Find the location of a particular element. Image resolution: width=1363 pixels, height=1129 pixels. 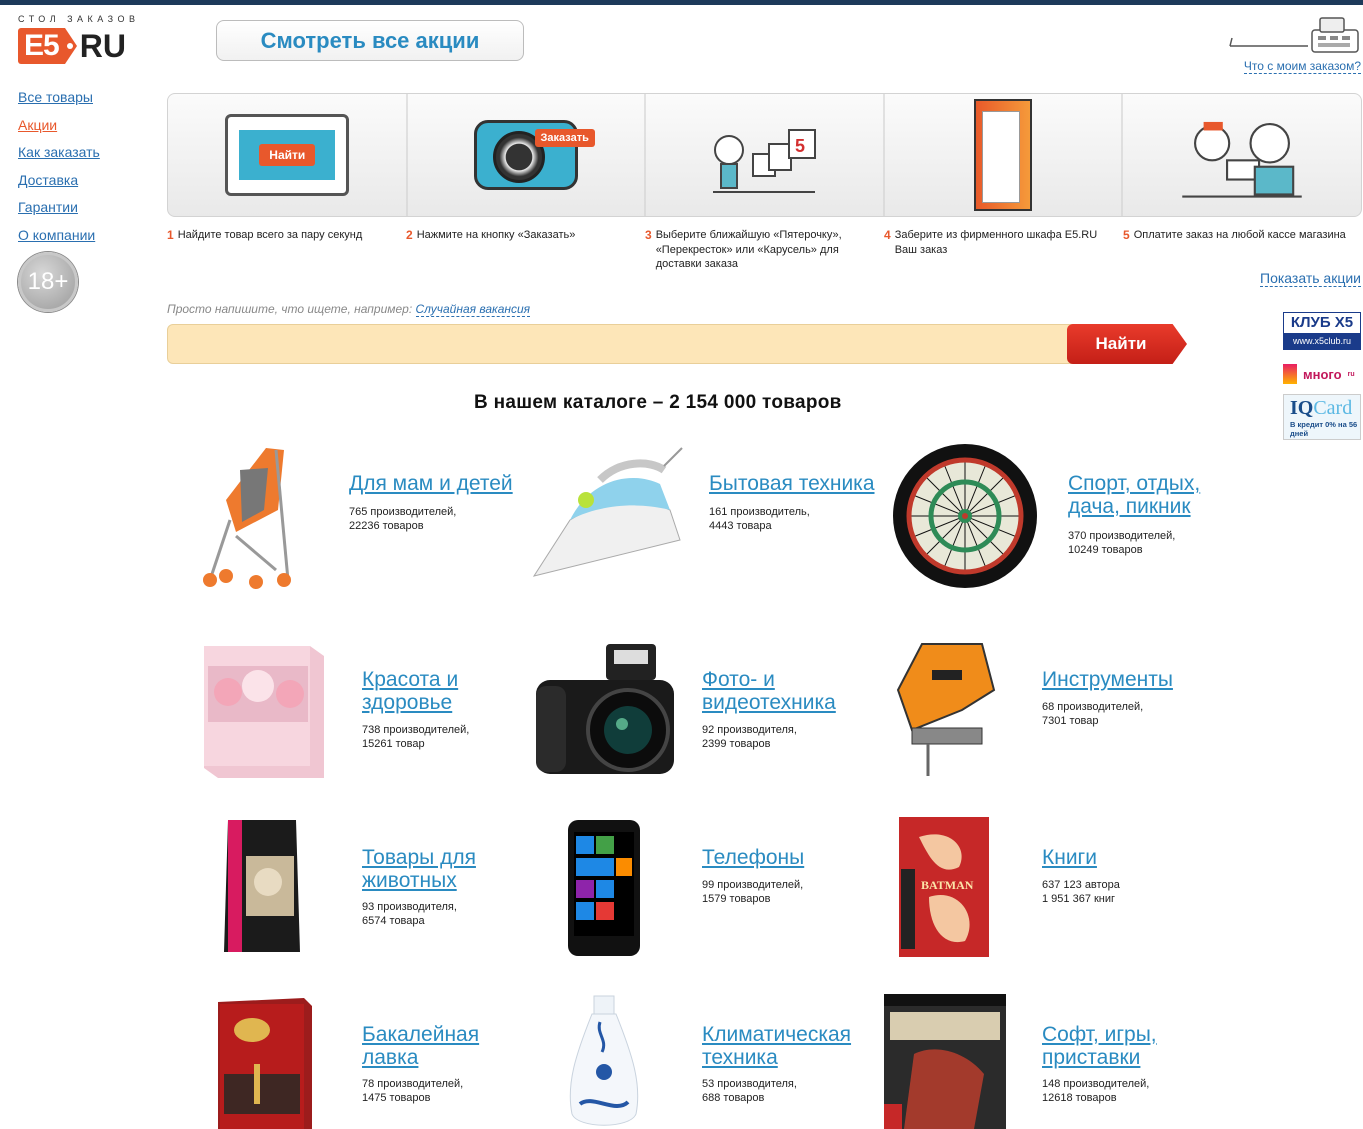

category-meta-grocery: 78 производителей, 1475 товаров is located at coordinates (413, 1091).